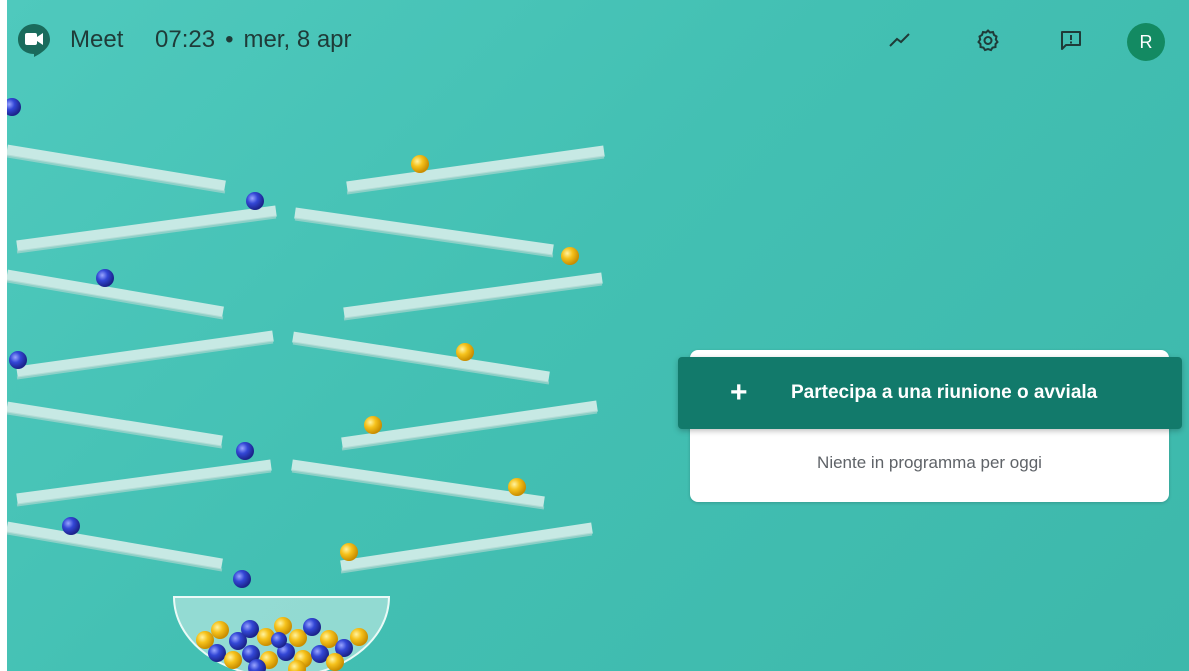 The image size is (1189, 671). I want to click on plus-icon: +, so click(739, 392).